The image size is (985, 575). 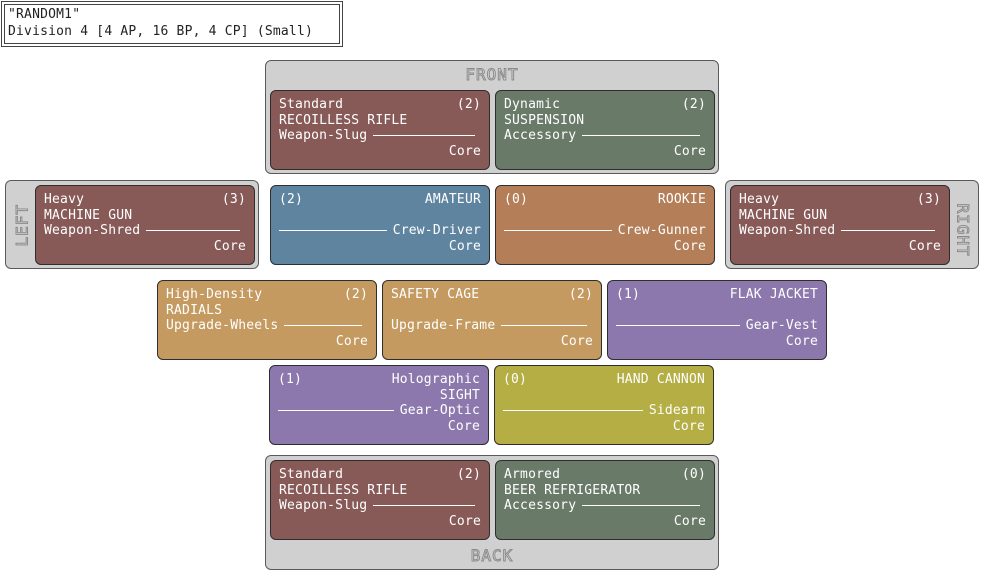 I want to click on card-variant: Dynamic, so click(x=532, y=104).